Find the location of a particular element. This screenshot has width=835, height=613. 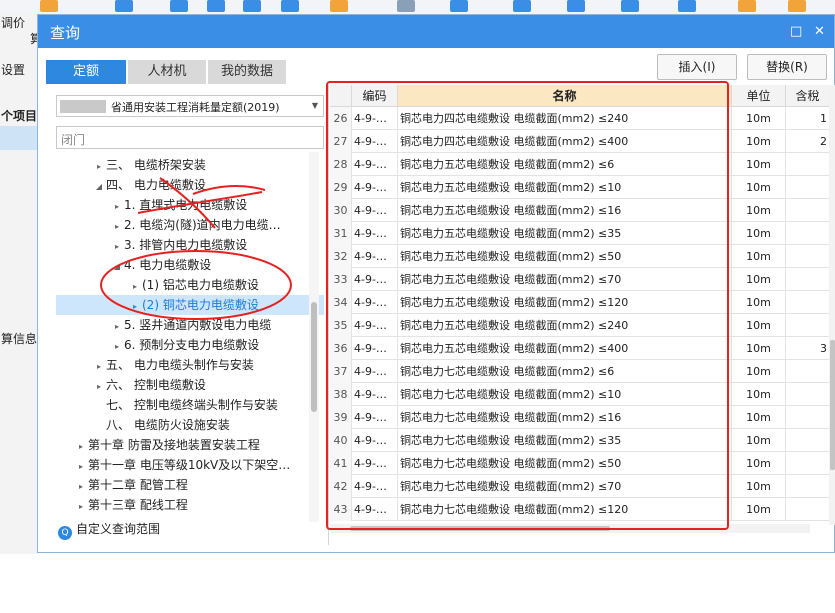

tree-node: ▸ (1) 铝芯电力电缆敷设 is located at coordinates (193, 285).